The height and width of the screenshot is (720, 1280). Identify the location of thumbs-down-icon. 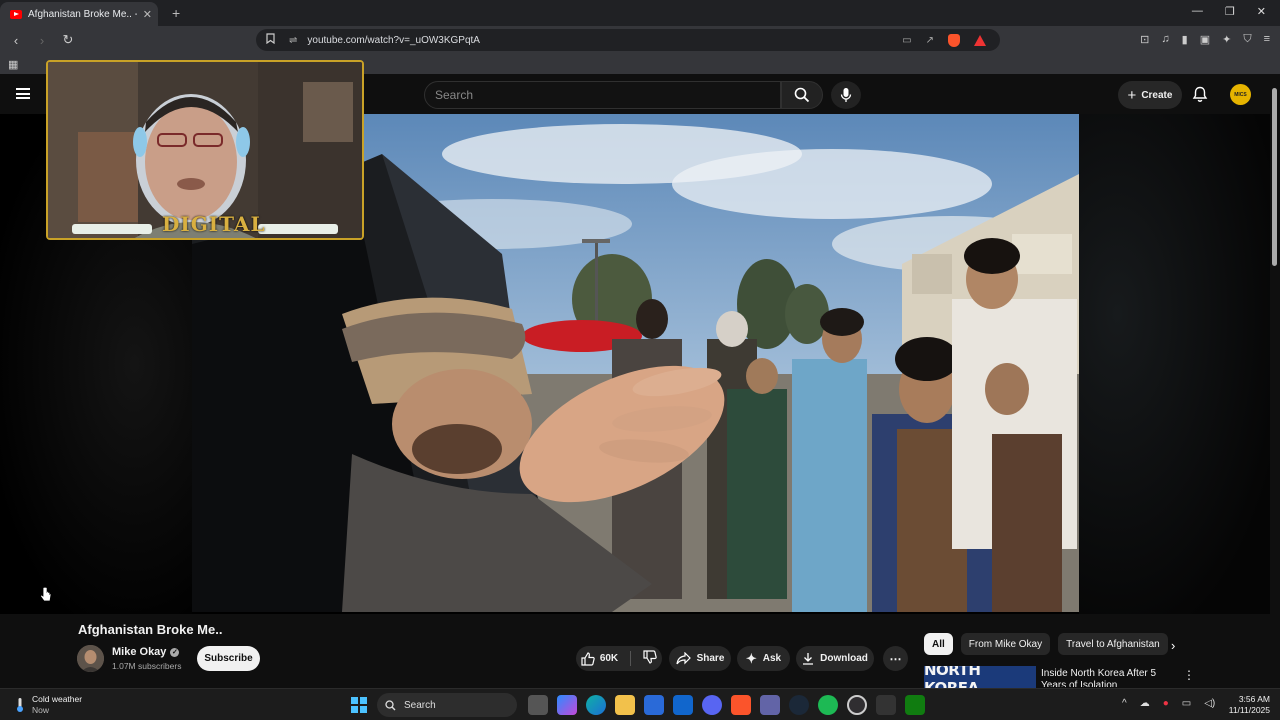
(650, 657).